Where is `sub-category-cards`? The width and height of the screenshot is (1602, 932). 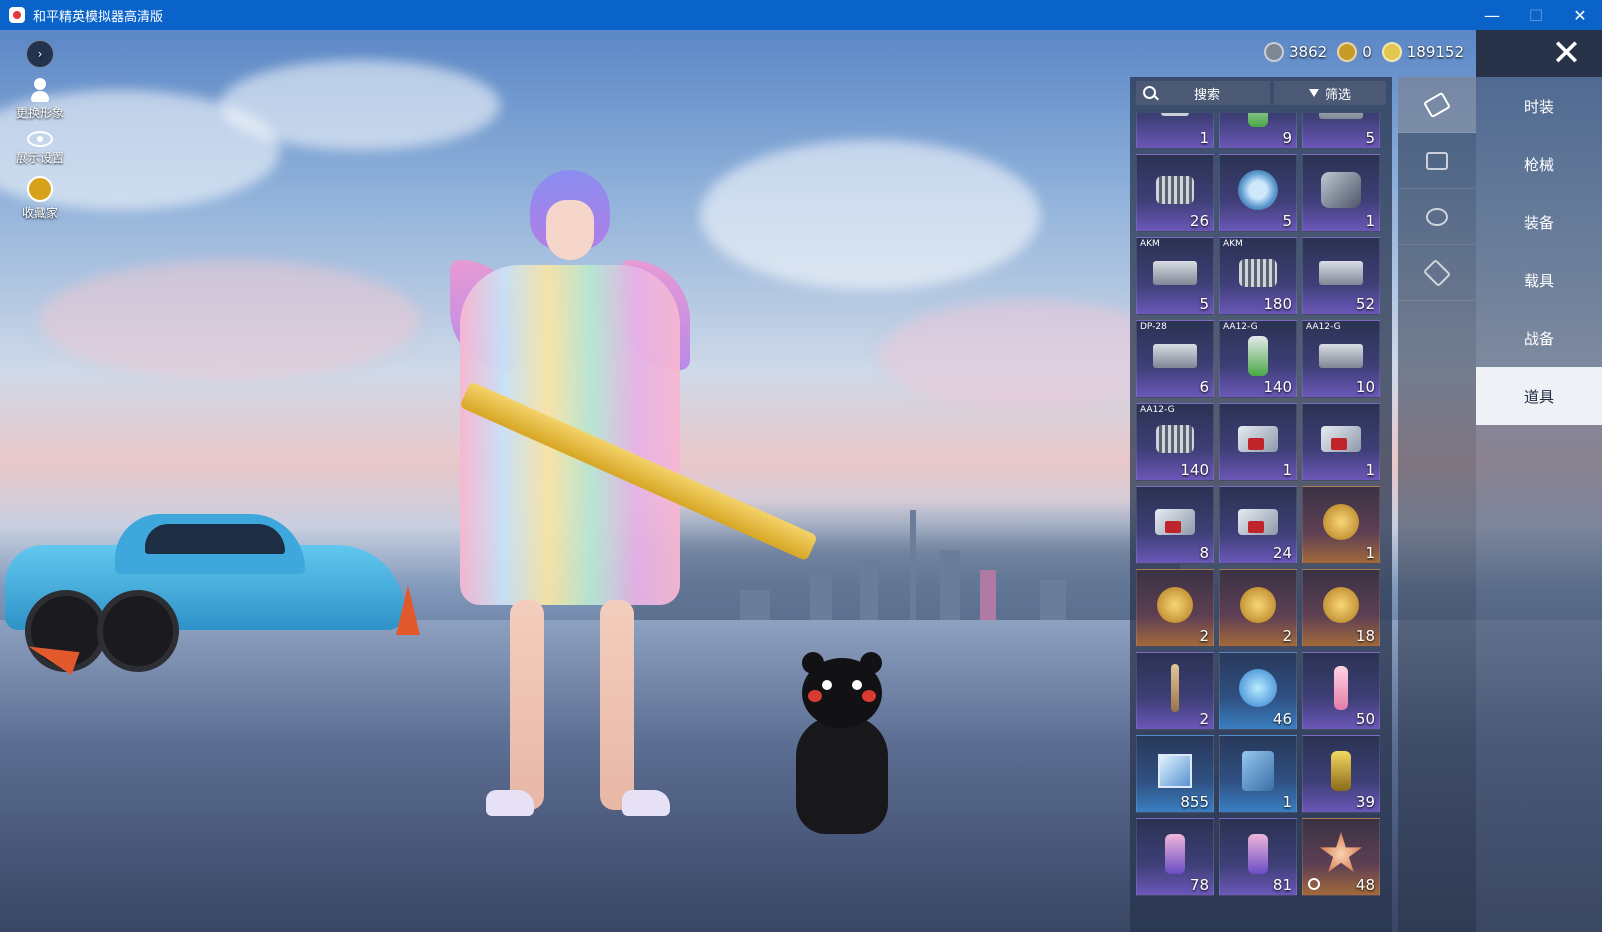
sub-category-cards is located at coordinates (1437, 105).